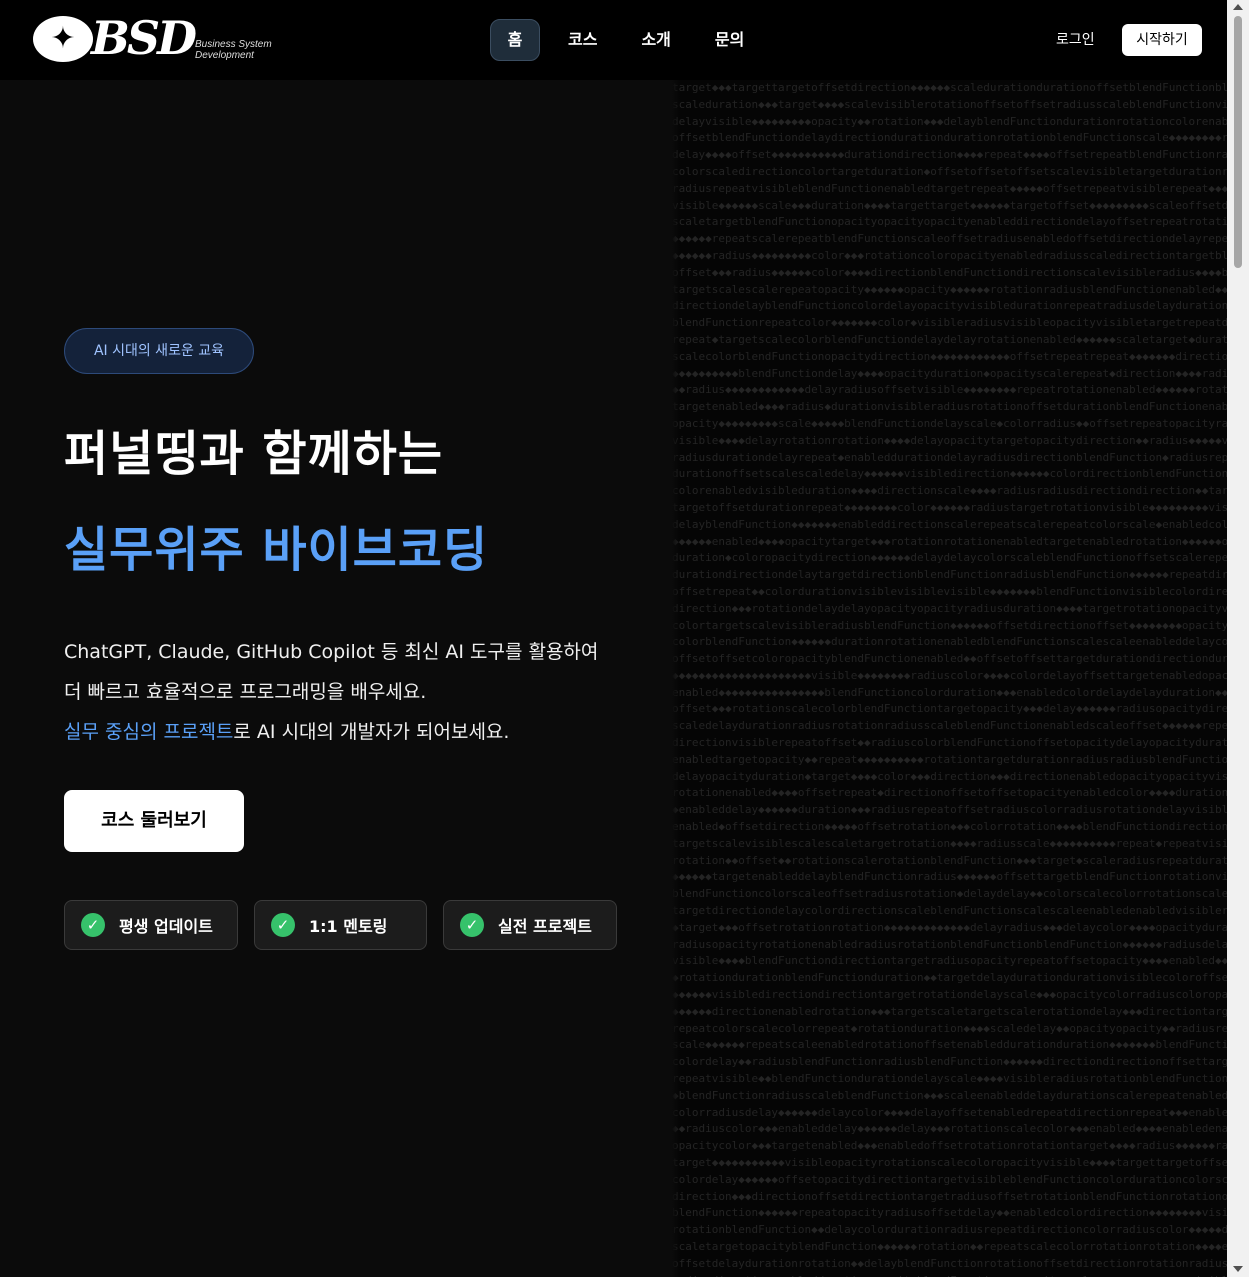 The width and height of the screenshot is (1249, 1277). What do you see at coordinates (154, 821) in the screenshot?
I see `browse-courses-button: 코스 둘러보기` at bounding box center [154, 821].